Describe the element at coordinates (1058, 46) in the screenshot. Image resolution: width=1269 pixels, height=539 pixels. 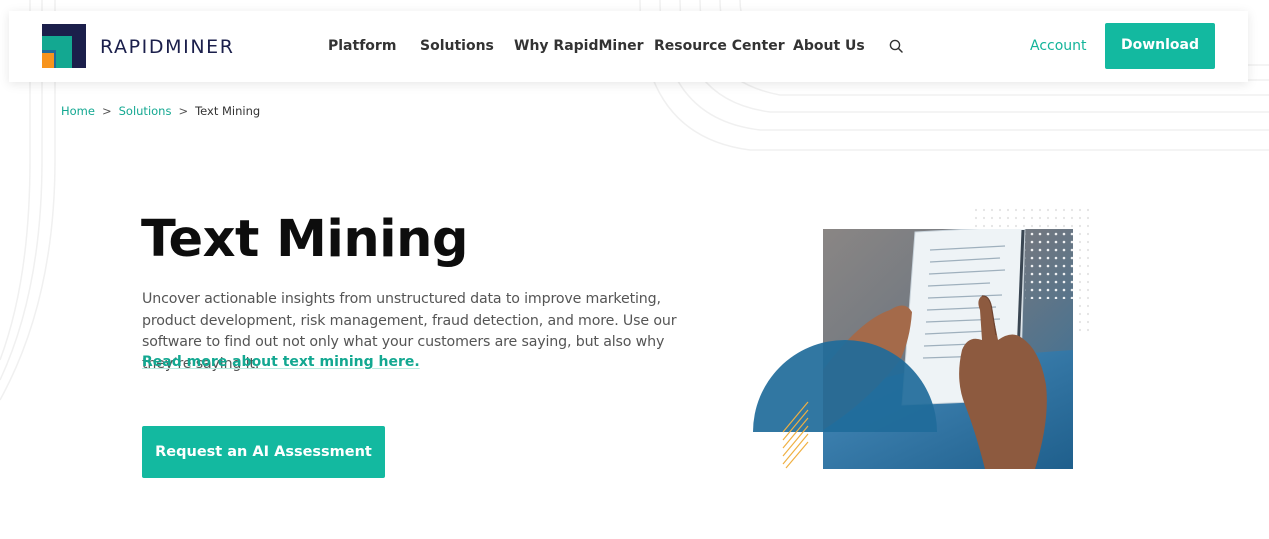
I see `account-link: Account` at that location.